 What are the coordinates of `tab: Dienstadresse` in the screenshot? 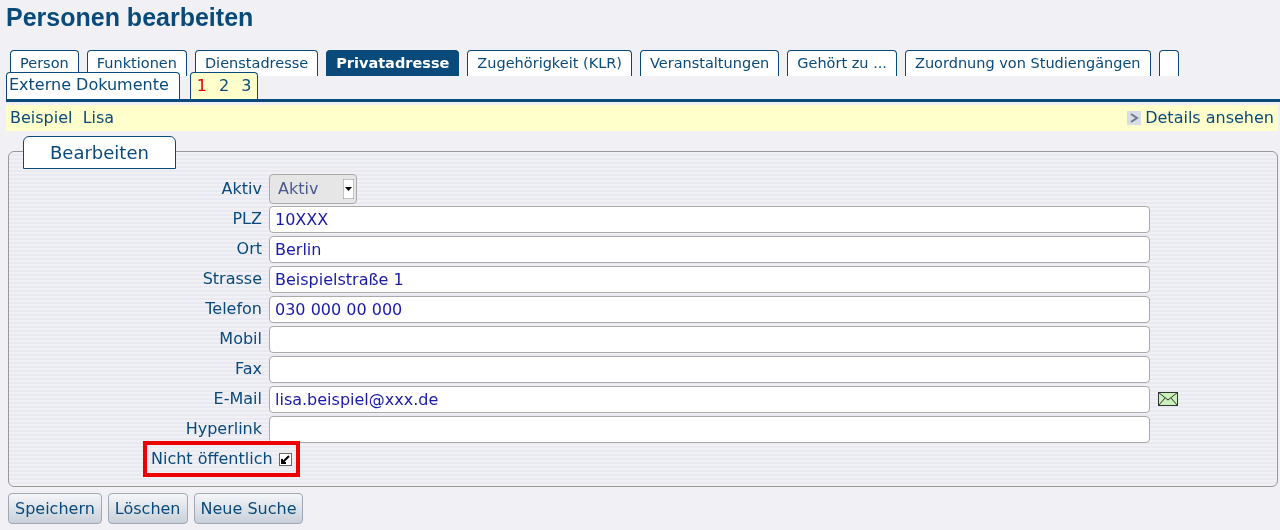 It's located at (256, 63).